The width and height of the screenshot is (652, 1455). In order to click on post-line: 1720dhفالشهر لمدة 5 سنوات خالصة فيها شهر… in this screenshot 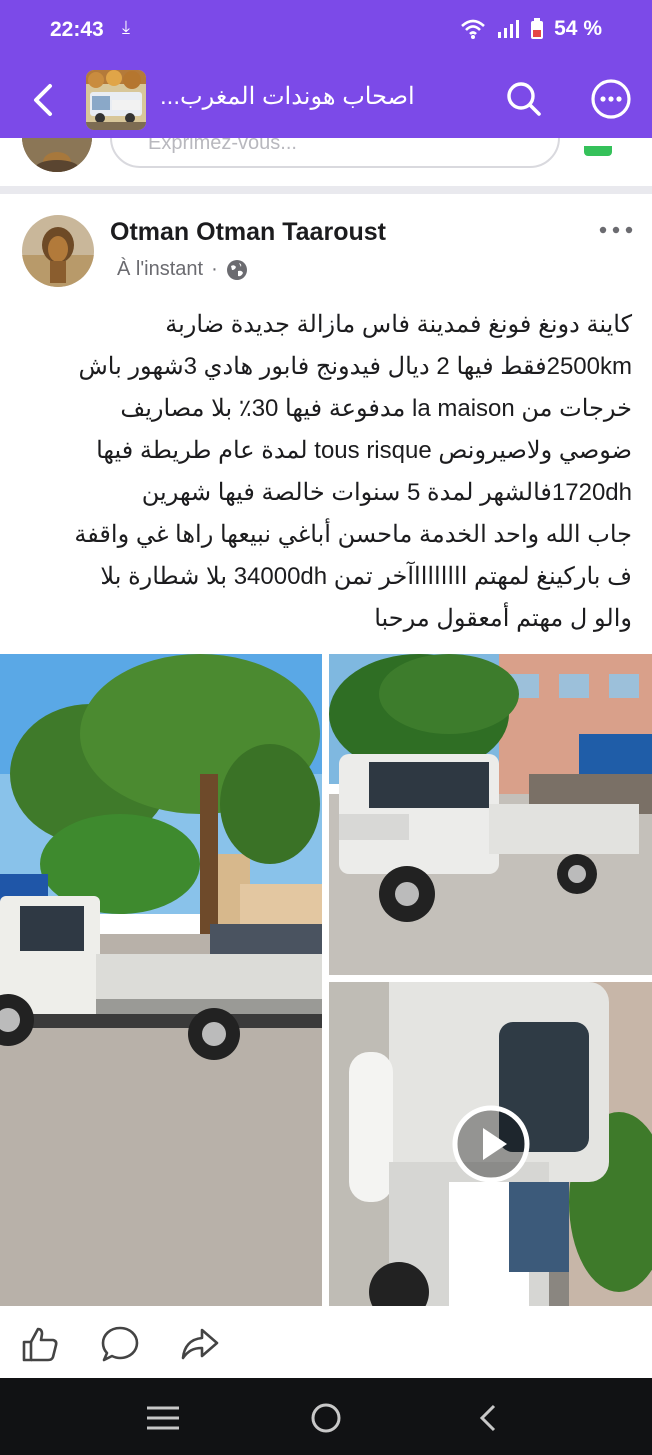, I will do `click(386, 492)`.